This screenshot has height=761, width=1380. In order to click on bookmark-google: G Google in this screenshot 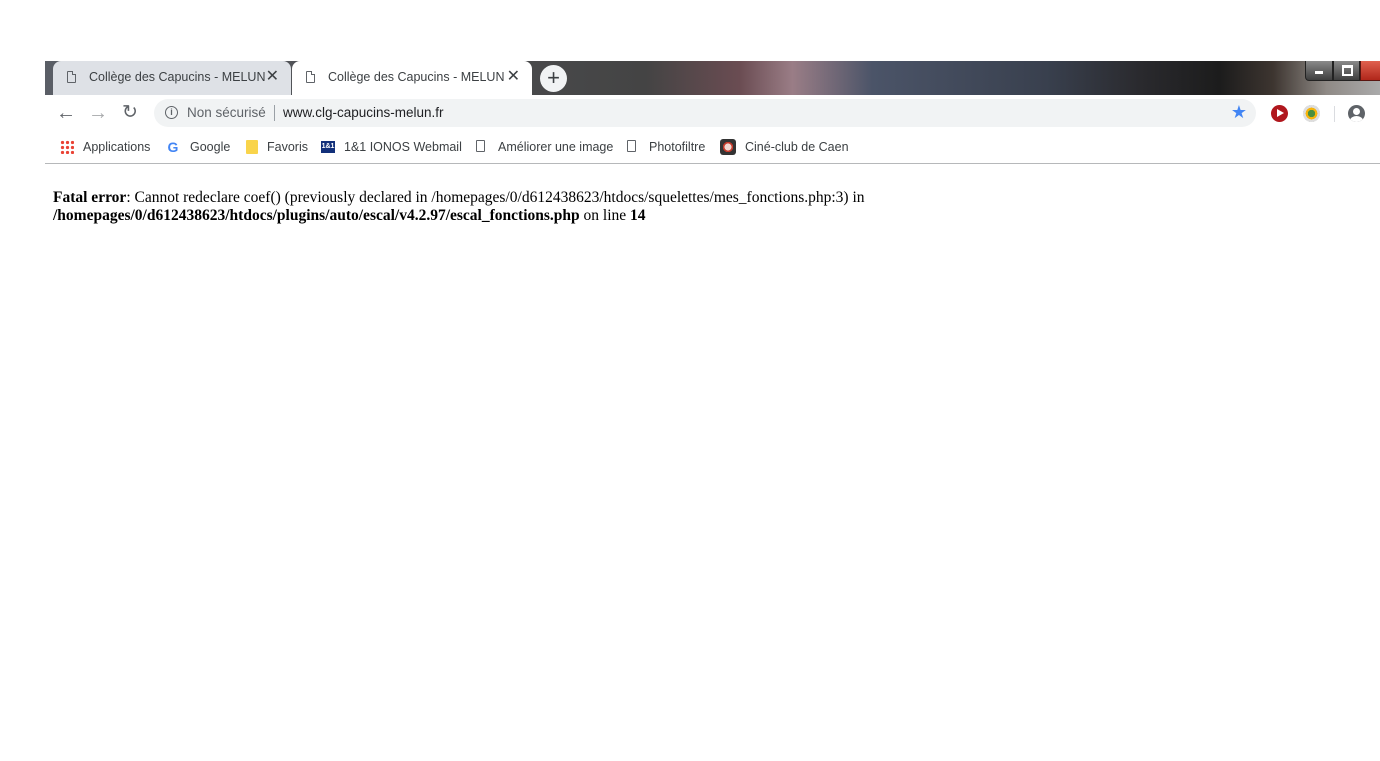, I will do `click(198, 147)`.